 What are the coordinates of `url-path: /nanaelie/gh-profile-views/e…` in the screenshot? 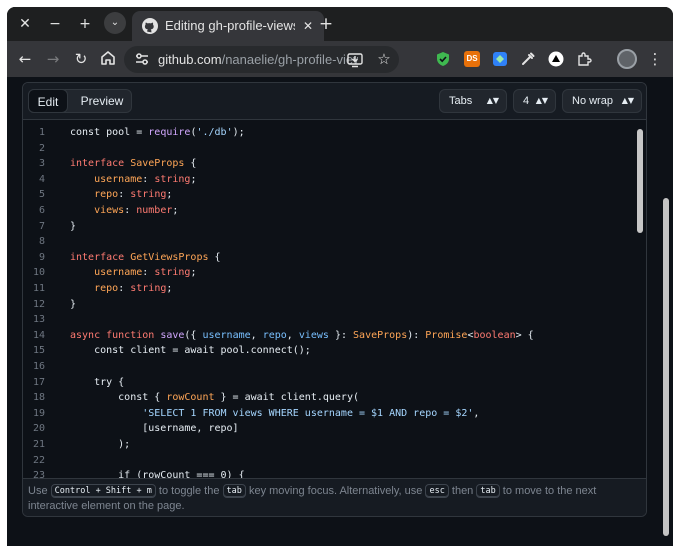 It's located at (289, 59).